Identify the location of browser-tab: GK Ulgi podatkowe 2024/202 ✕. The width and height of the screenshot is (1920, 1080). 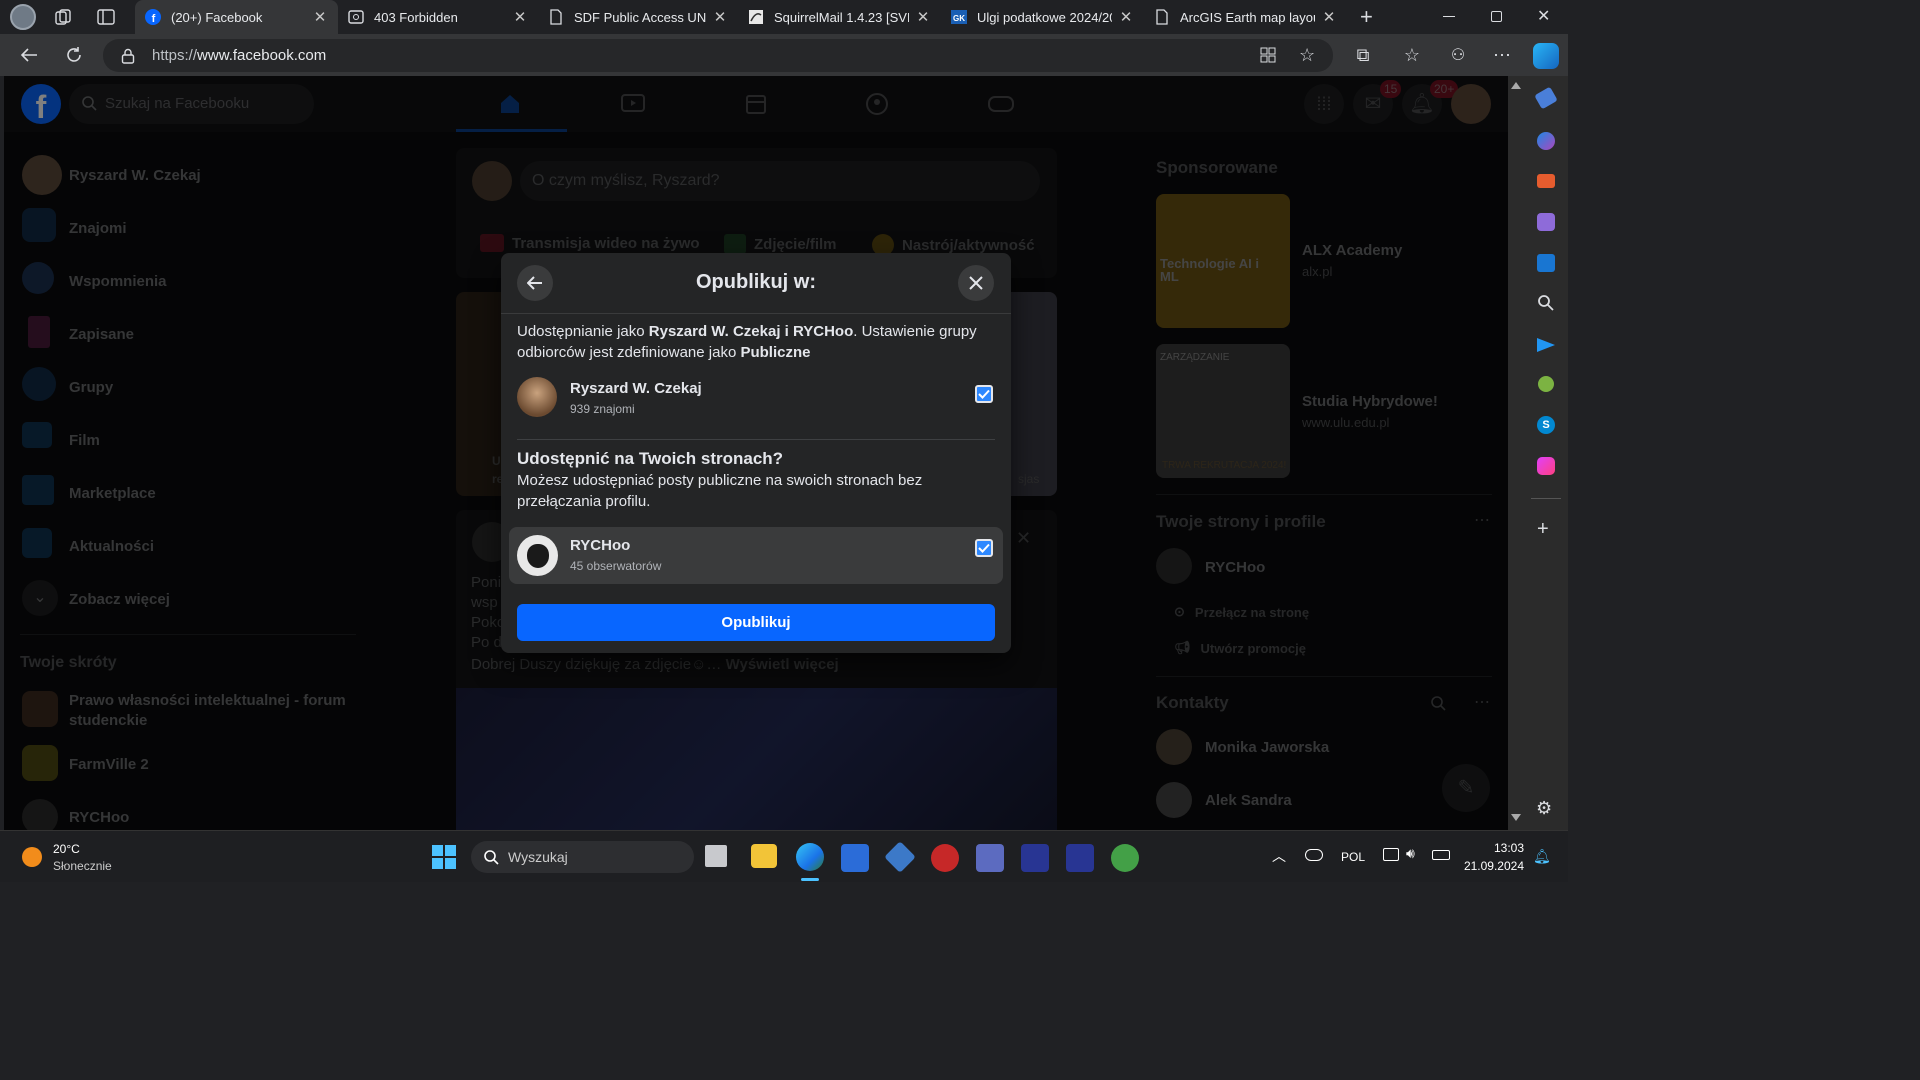
(1042, 17).